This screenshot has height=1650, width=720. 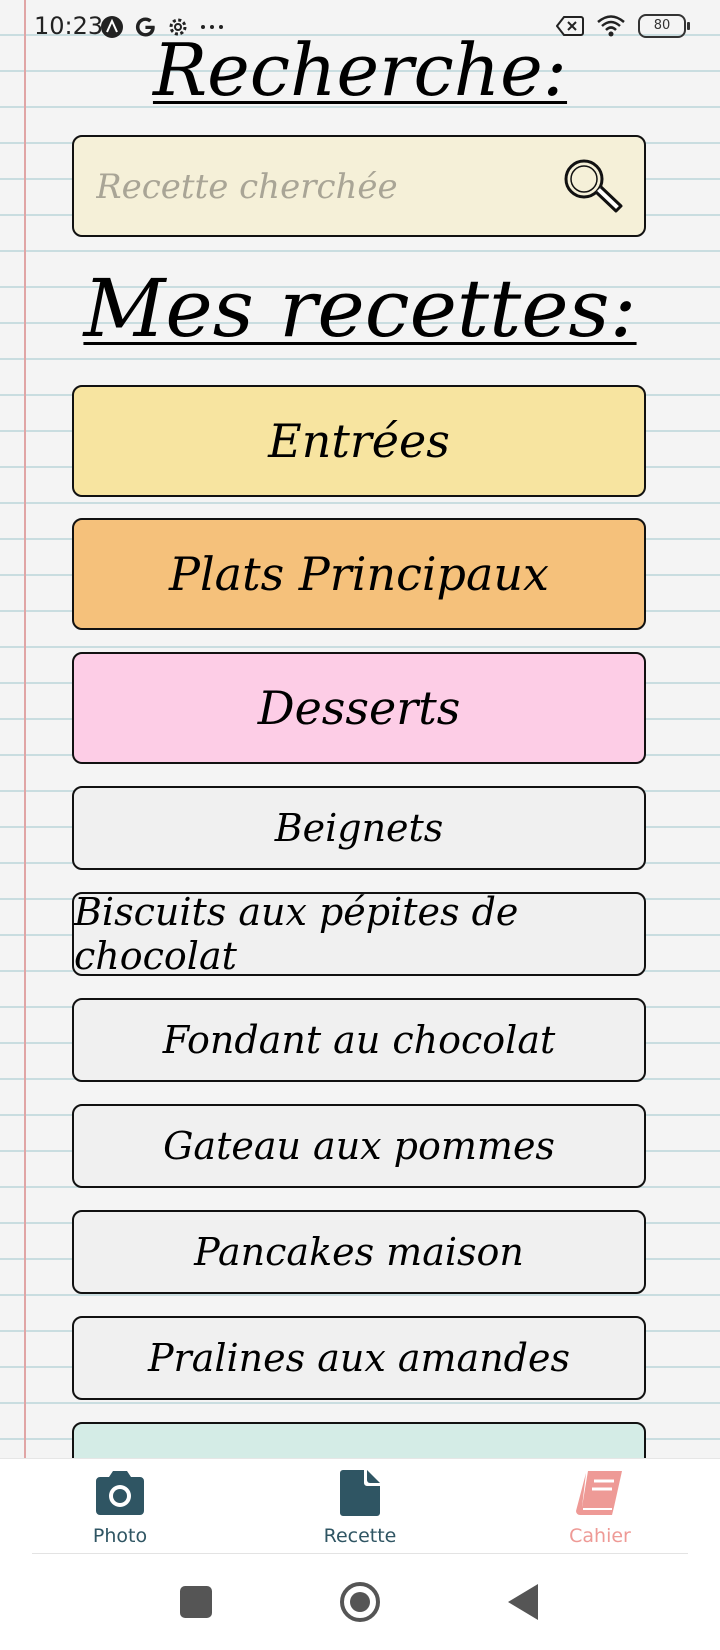 I want to click on bottom-nav: Photo Recette Cahier, so click(x=360, y=1506).